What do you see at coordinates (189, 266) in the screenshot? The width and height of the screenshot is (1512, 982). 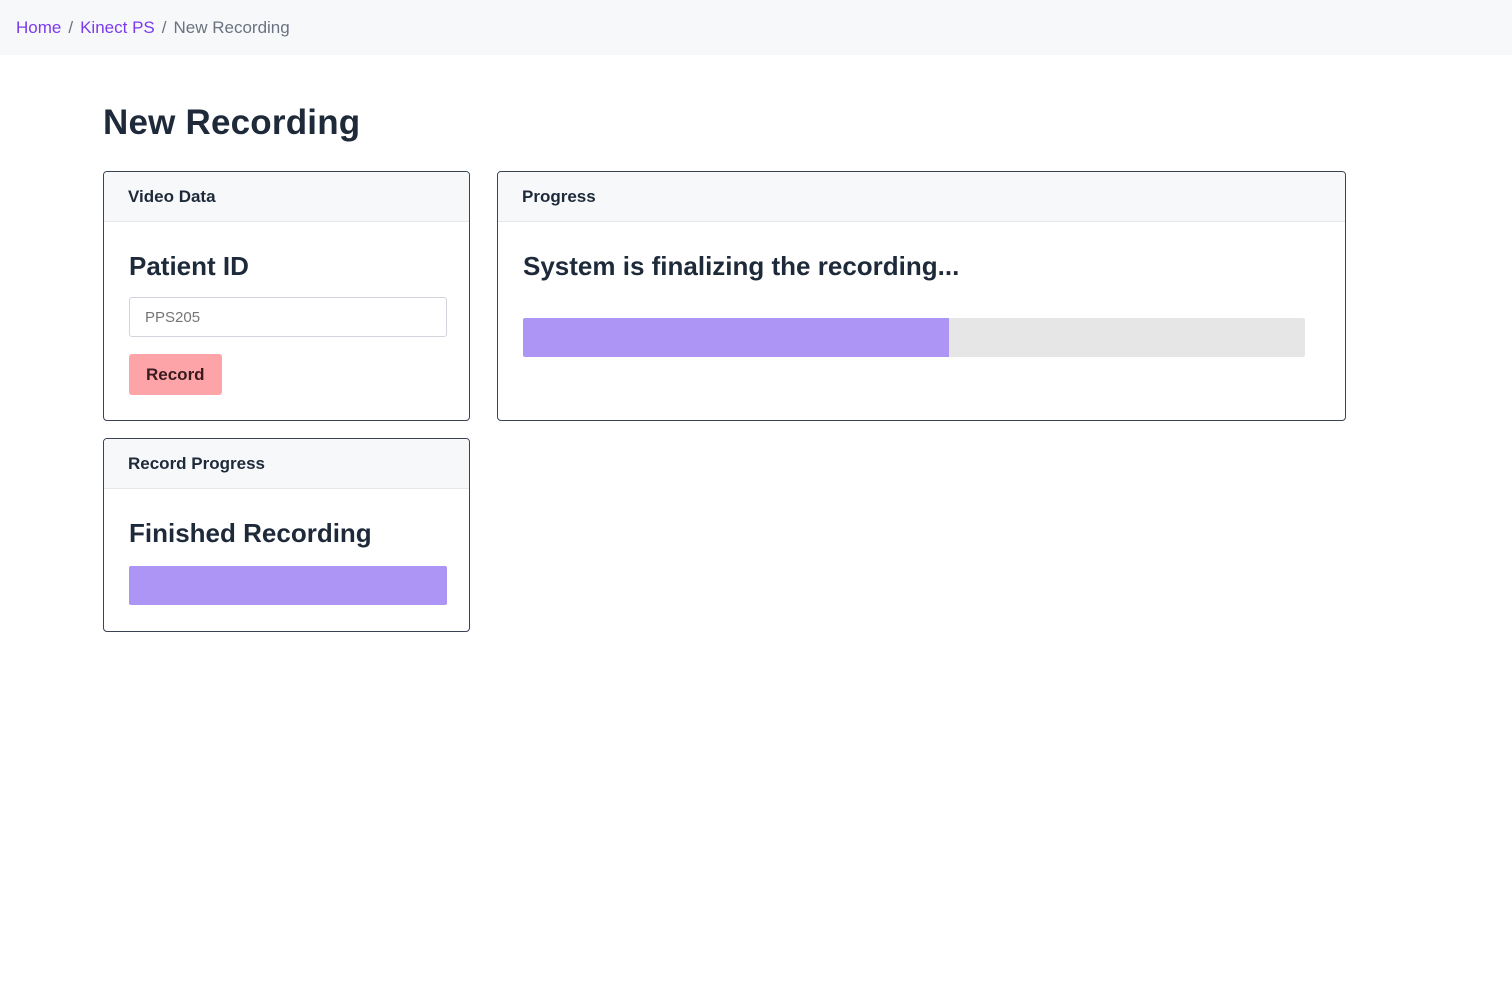 I see `patient-id-label: Patient ID` at bounding box center [189, 266].